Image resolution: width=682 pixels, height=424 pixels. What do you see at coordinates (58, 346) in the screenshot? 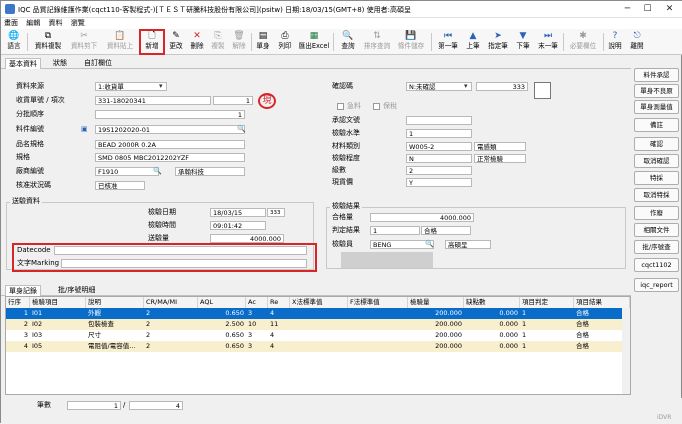
I see `table-cell: I05` at bounding box center [58, 346].